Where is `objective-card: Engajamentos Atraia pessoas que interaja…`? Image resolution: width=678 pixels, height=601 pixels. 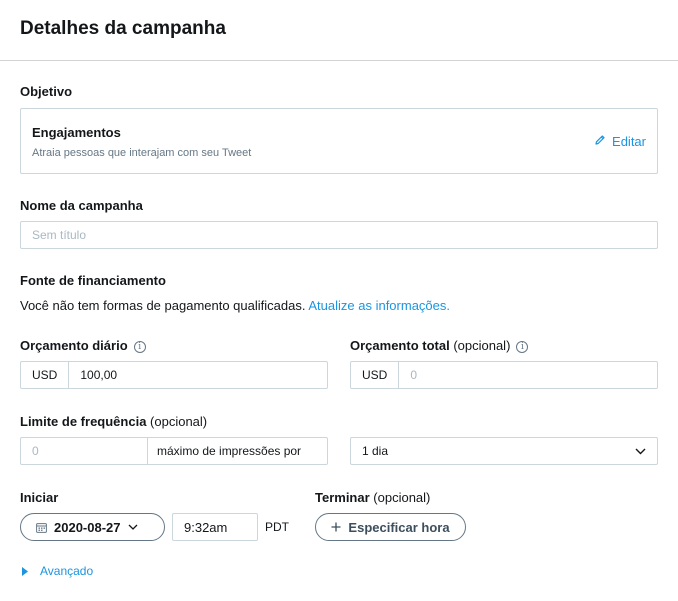
objective-card: Engajamentos Atraia pessoas que interaja… is located at coordinates (339, 141).